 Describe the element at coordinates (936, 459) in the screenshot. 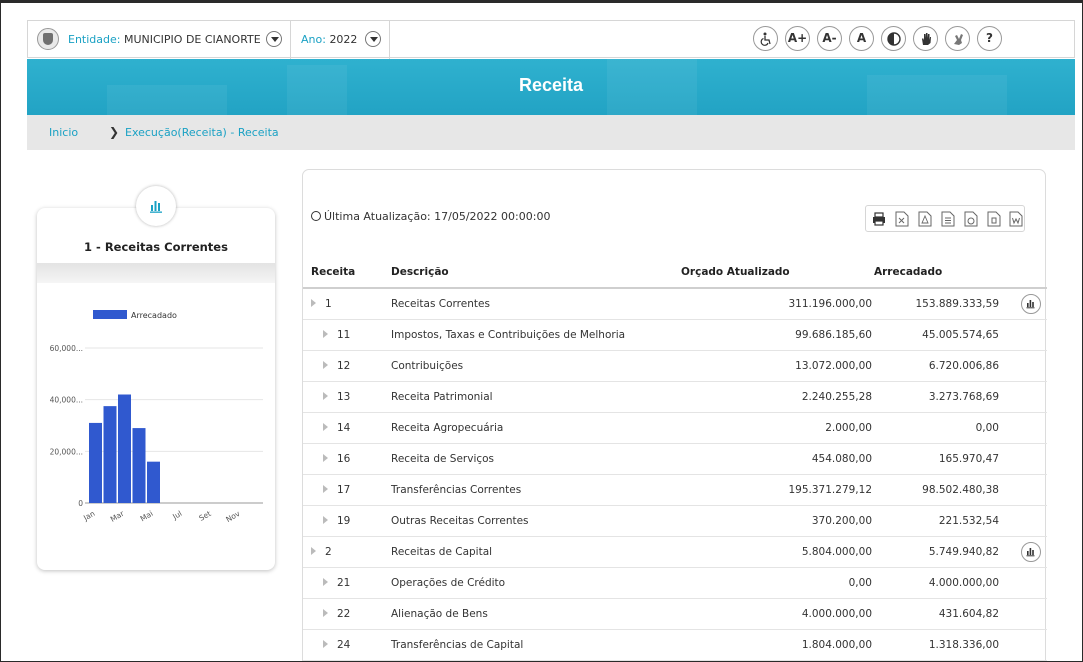

I see `row-arrecadado: 165.970,47` at that location.